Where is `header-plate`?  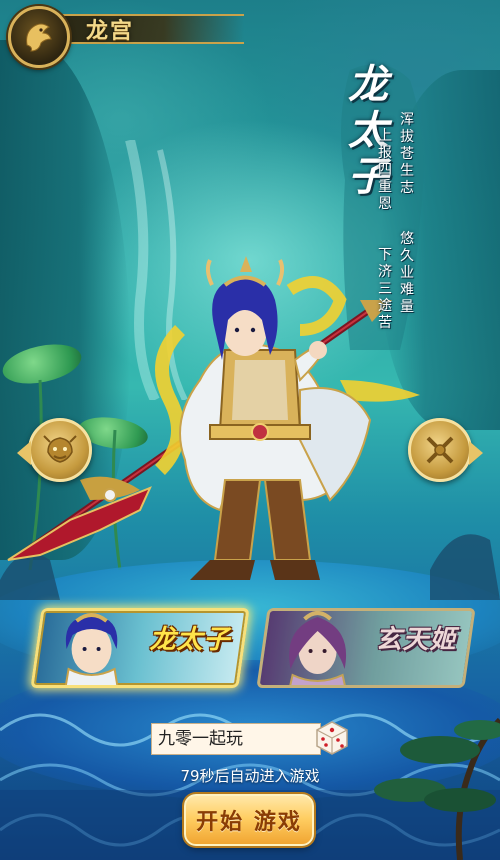
header-plate is located at coordinates (144, 29).